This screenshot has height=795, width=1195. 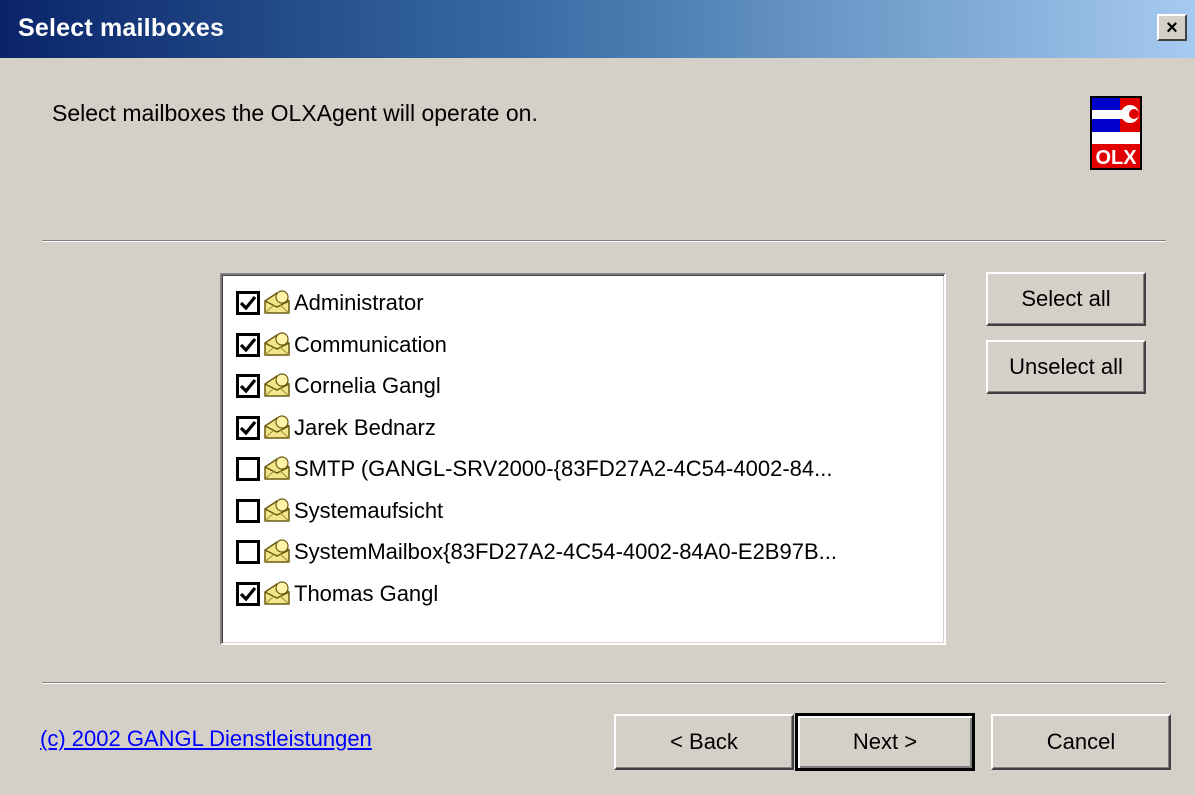 I want to click on mailbox-list-item: Jarek Bednarz, so click(x=336, y=428).